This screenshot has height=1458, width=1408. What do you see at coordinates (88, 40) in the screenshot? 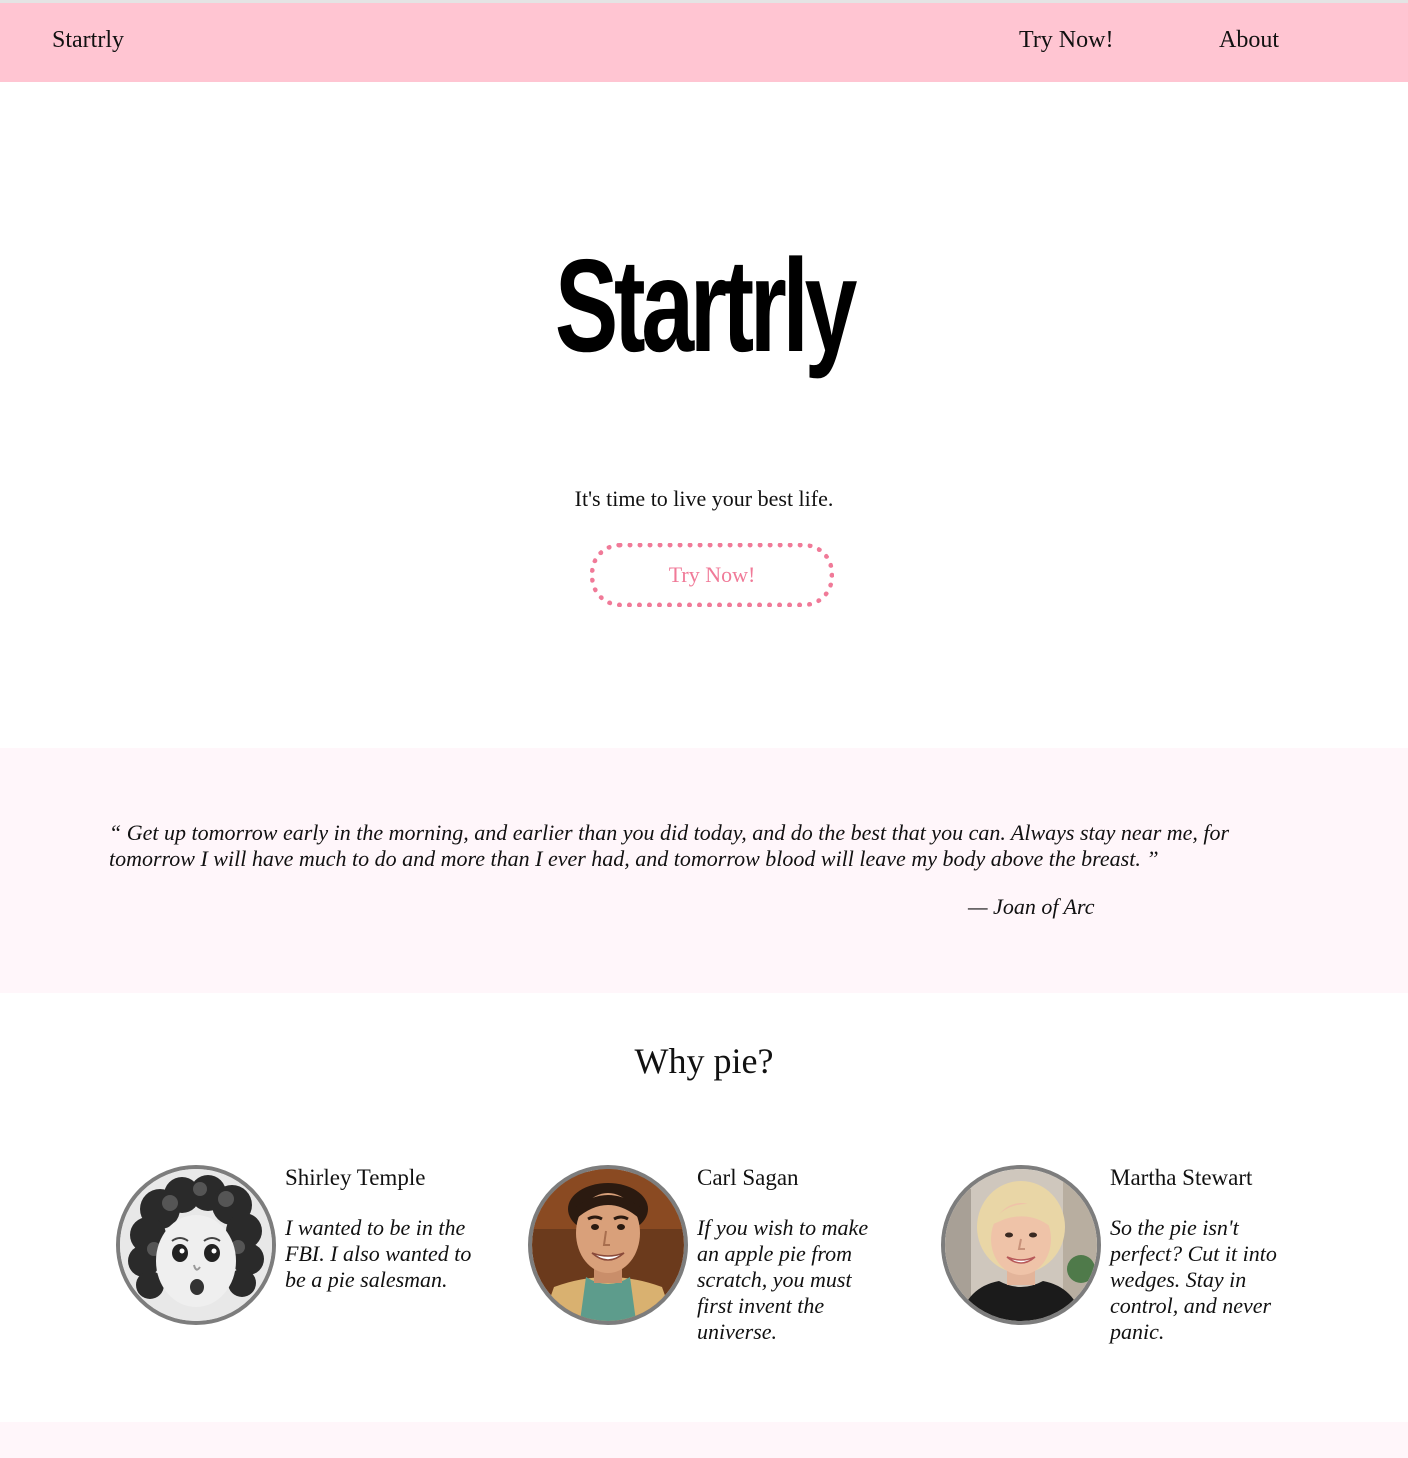
I see `nav-brand: Startrly` at bounding box center [88, 40].